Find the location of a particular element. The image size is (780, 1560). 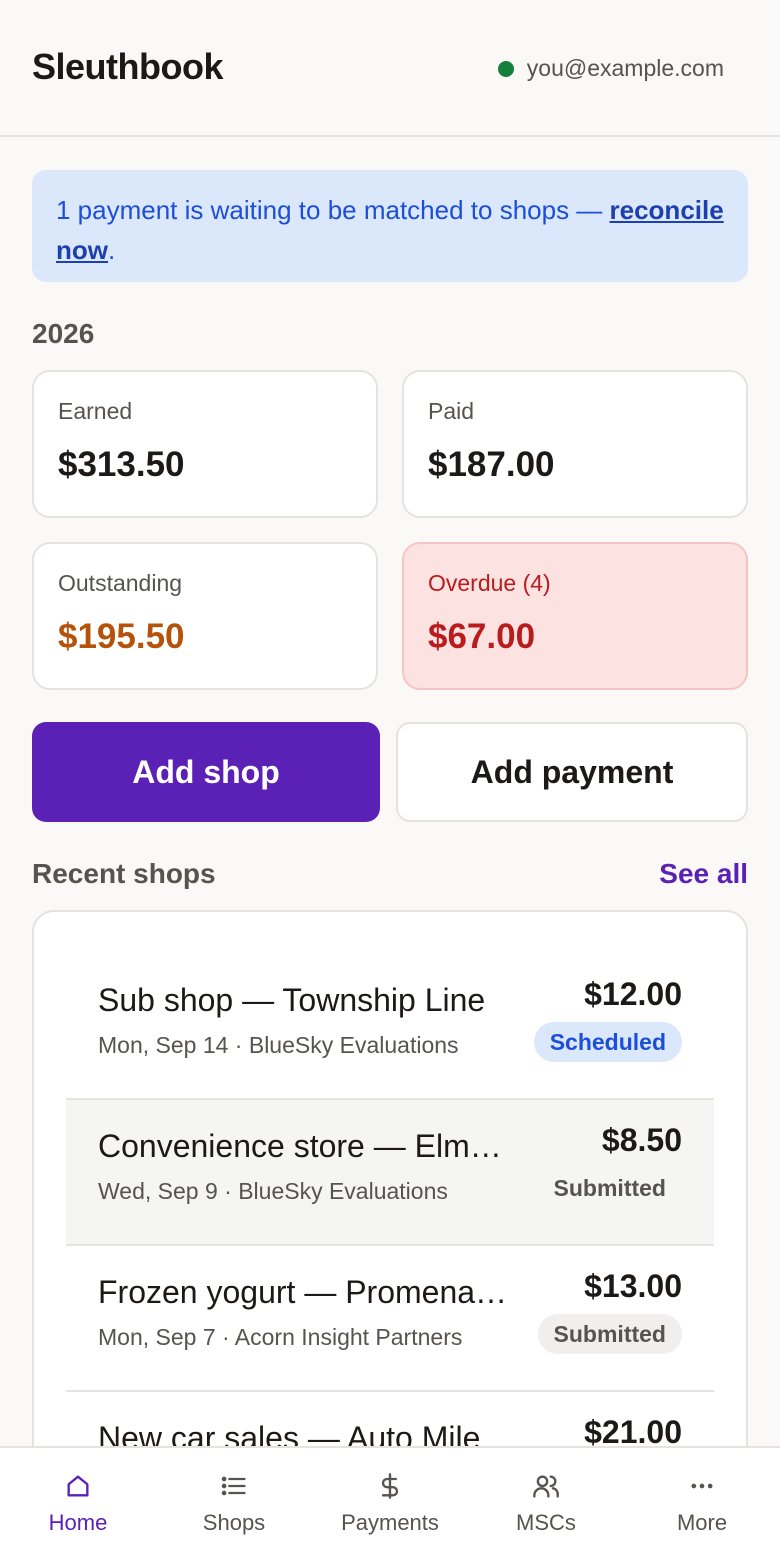

tab-label: Payments is located at coordinates (390, 1522).